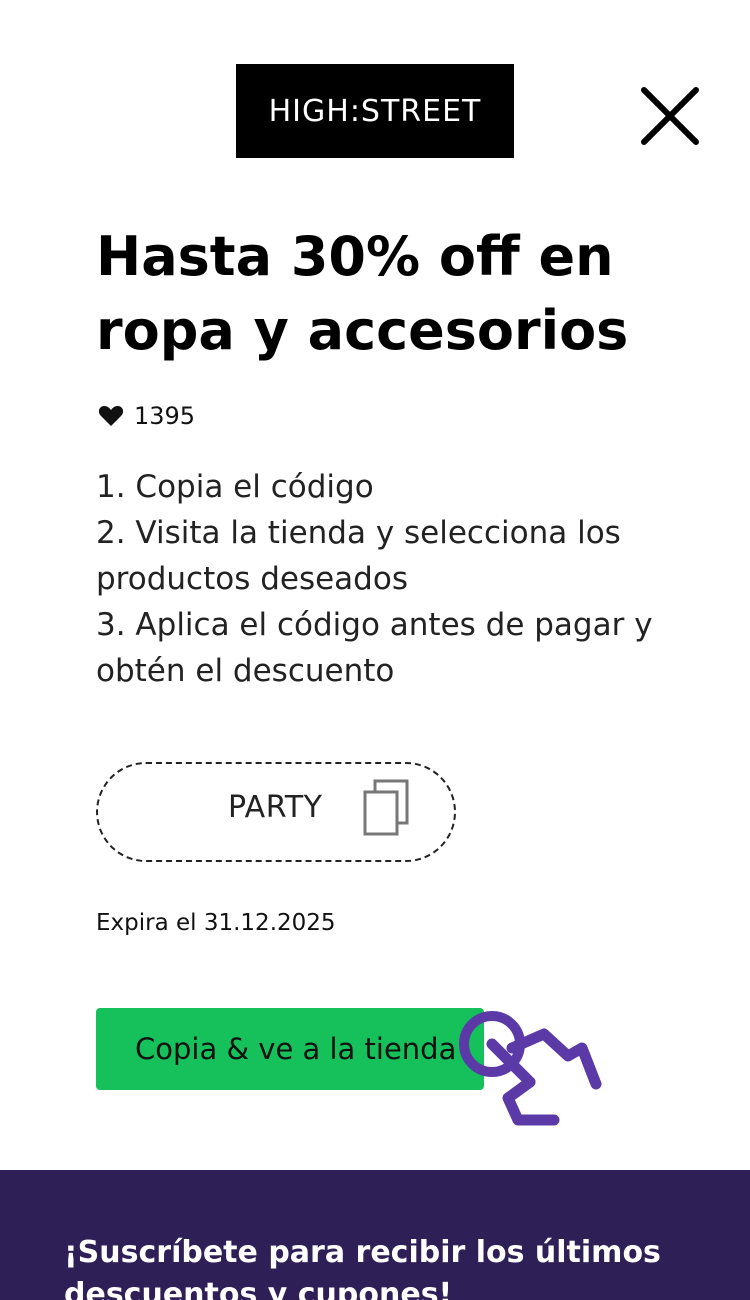  What do you see at coordinates (362, 293) in the screenshot?
I see `offer-title: Hasta 30% off en ropa y accesorios` at bounding box center [362, 293].